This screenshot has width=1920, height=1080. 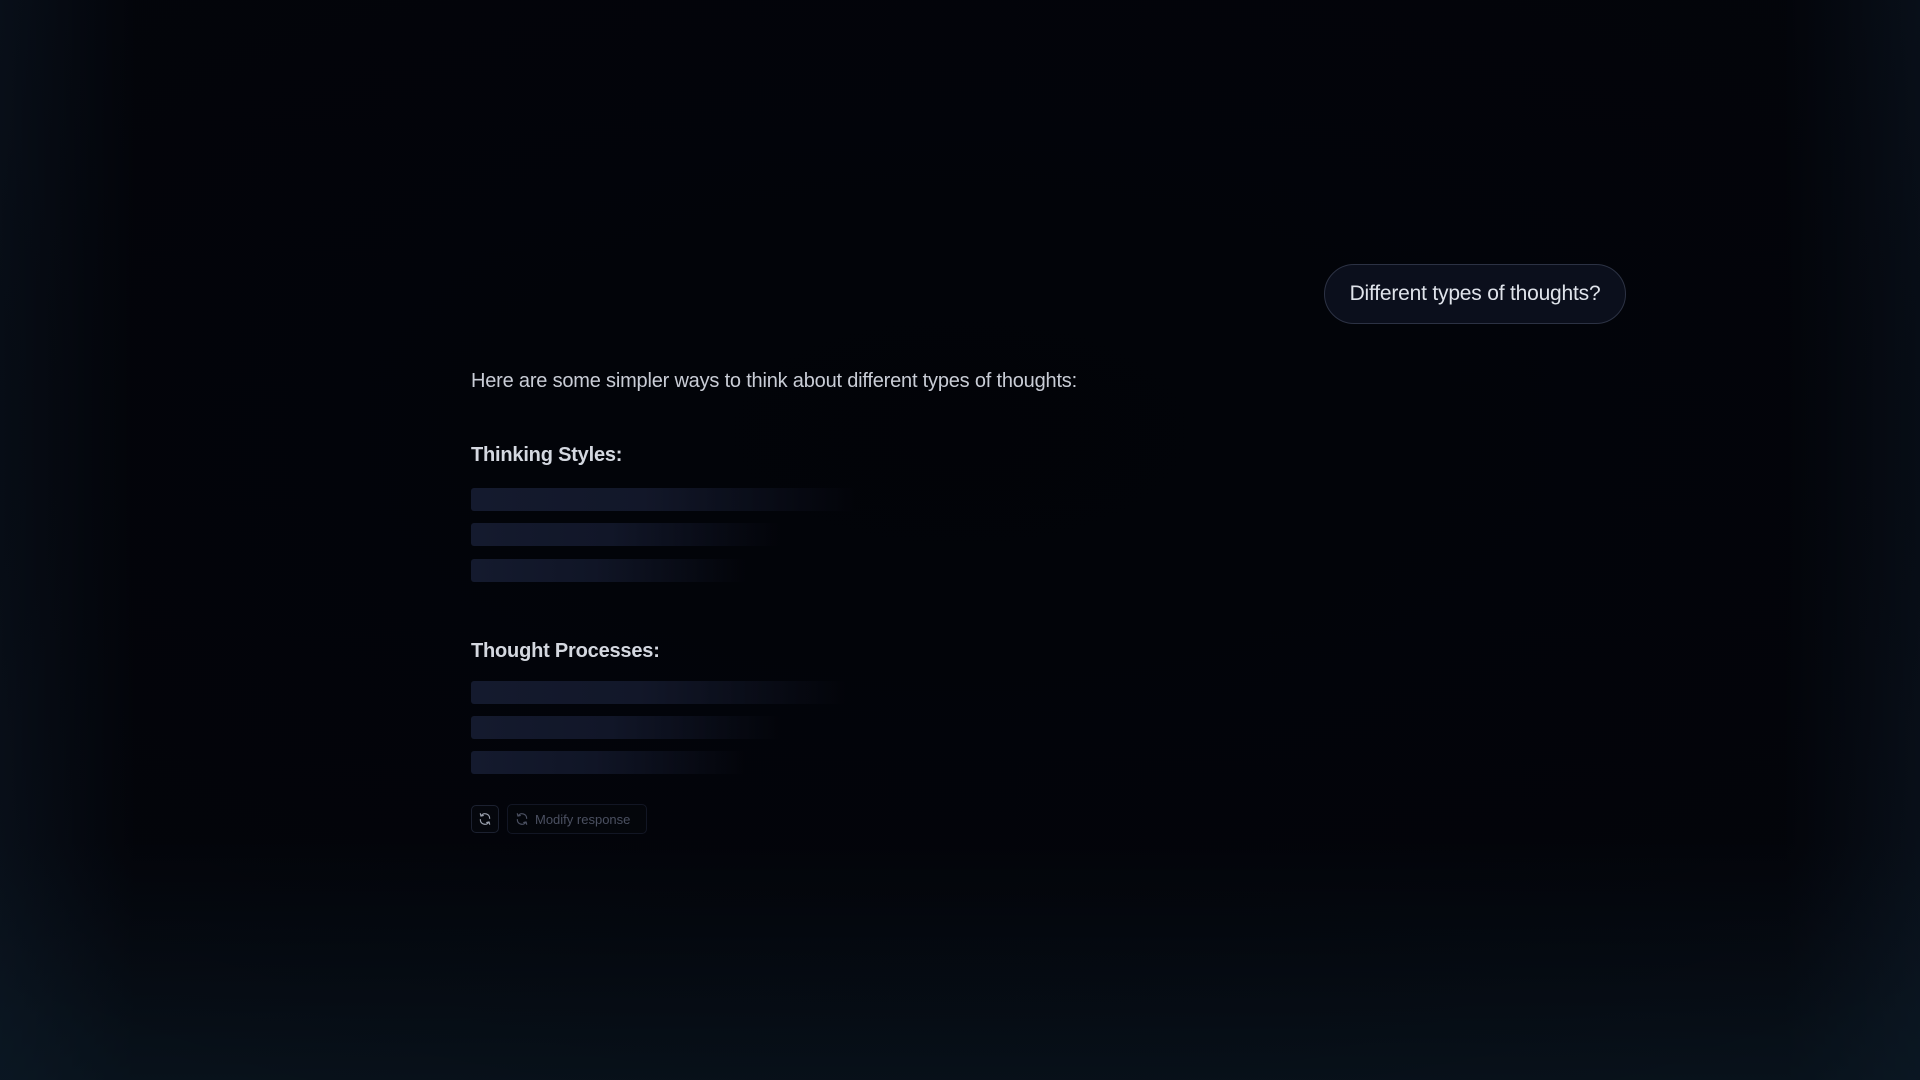 I want to click on modify-response-button: Modify response, so click(x=577, y=819).